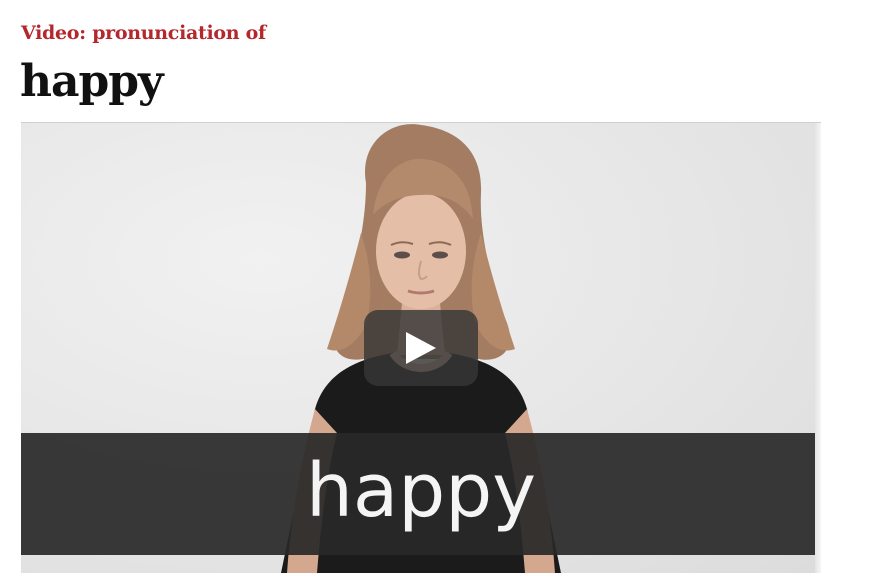 This screenshot has width=880, height=587. I want to click on play-button, so click(421, 348).